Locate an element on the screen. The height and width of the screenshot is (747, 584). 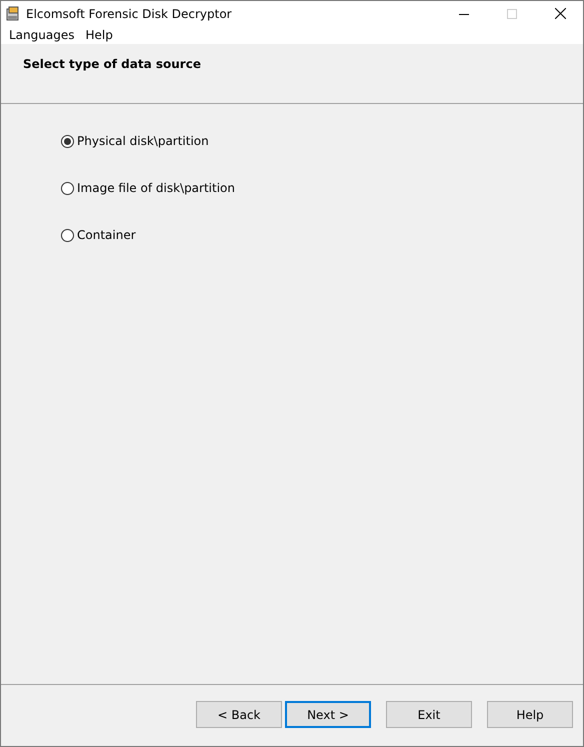
menu-item: Help is located at coordinates (100, 35).